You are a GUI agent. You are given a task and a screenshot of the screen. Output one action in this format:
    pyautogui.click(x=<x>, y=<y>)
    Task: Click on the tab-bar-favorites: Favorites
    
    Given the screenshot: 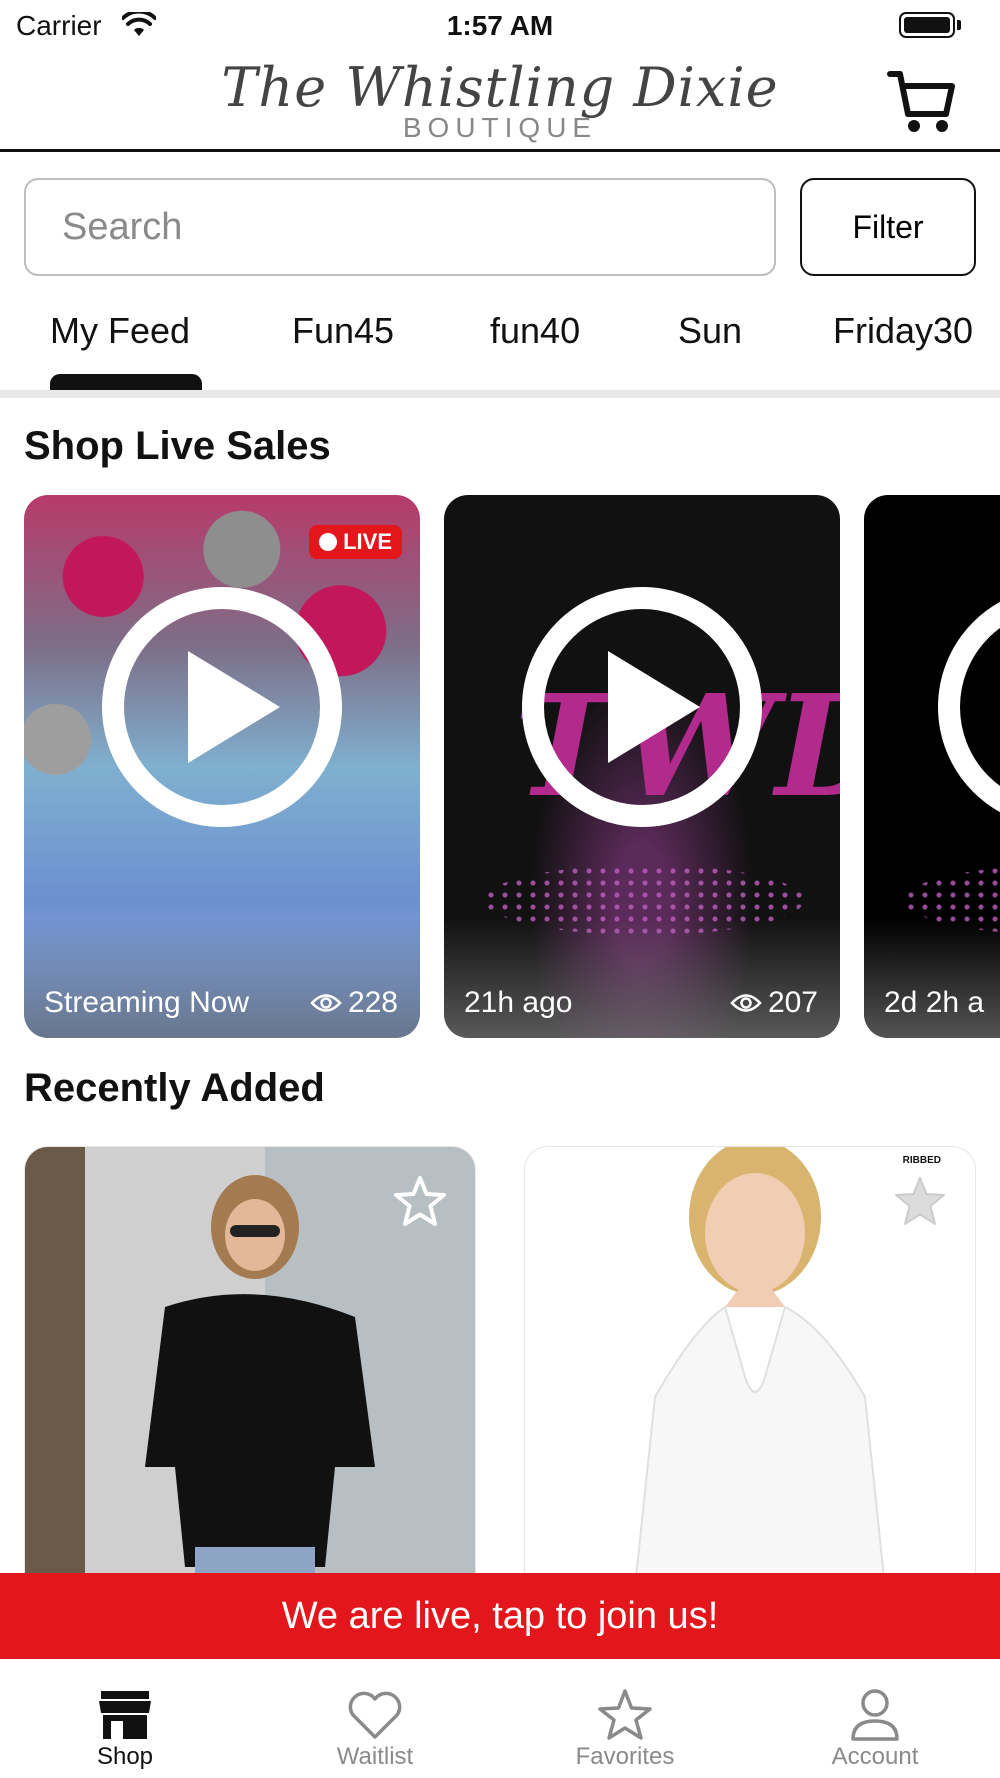 What is the action you would take?
    pyautogui.click(x=625, y=1718)
    